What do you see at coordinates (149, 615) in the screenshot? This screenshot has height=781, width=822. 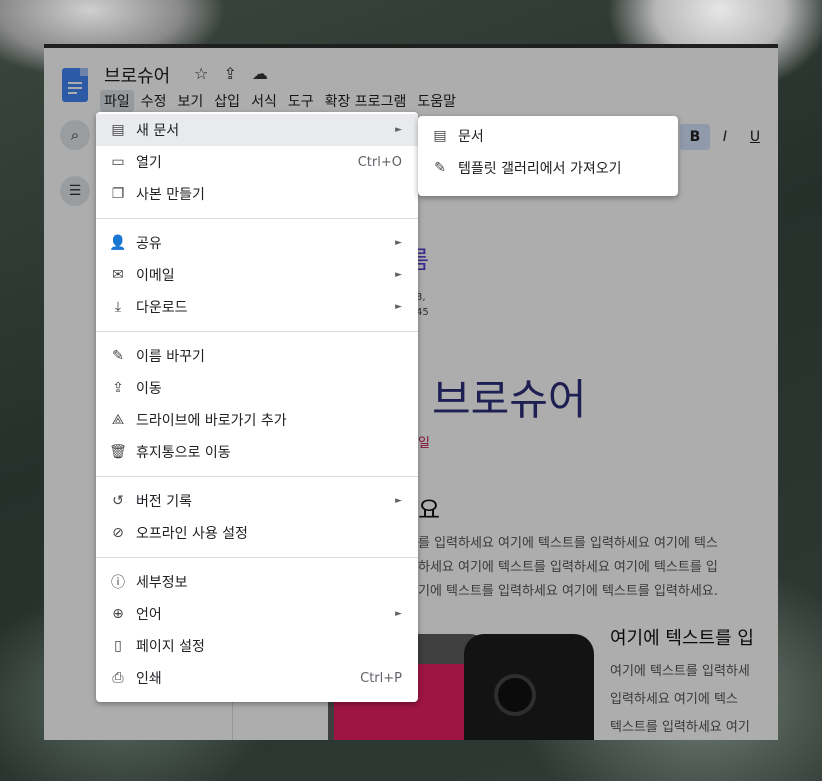 I see `menu-item-label: 언어` at bounding box center [149, 615].